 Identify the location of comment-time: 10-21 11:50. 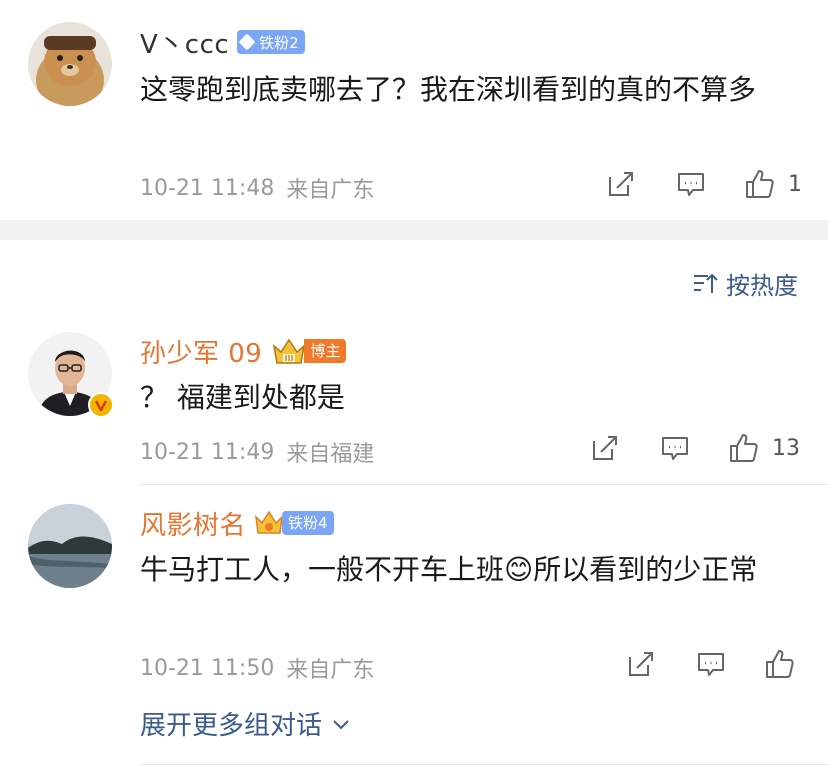
(207, 668).